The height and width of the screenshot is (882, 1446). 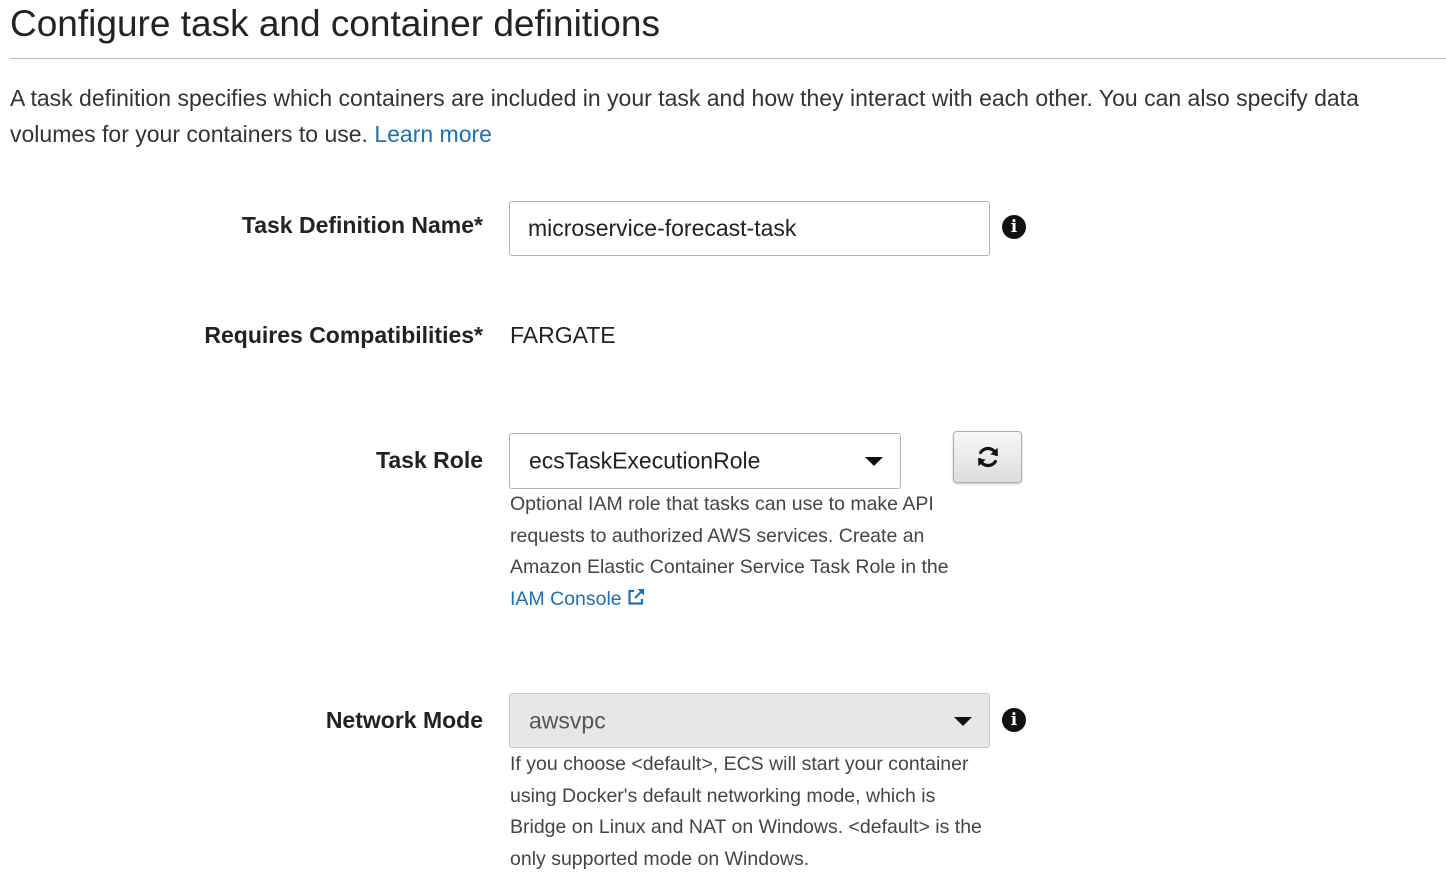 I want to click on learn-more-link: Learn more, so click(x=433, y=134).